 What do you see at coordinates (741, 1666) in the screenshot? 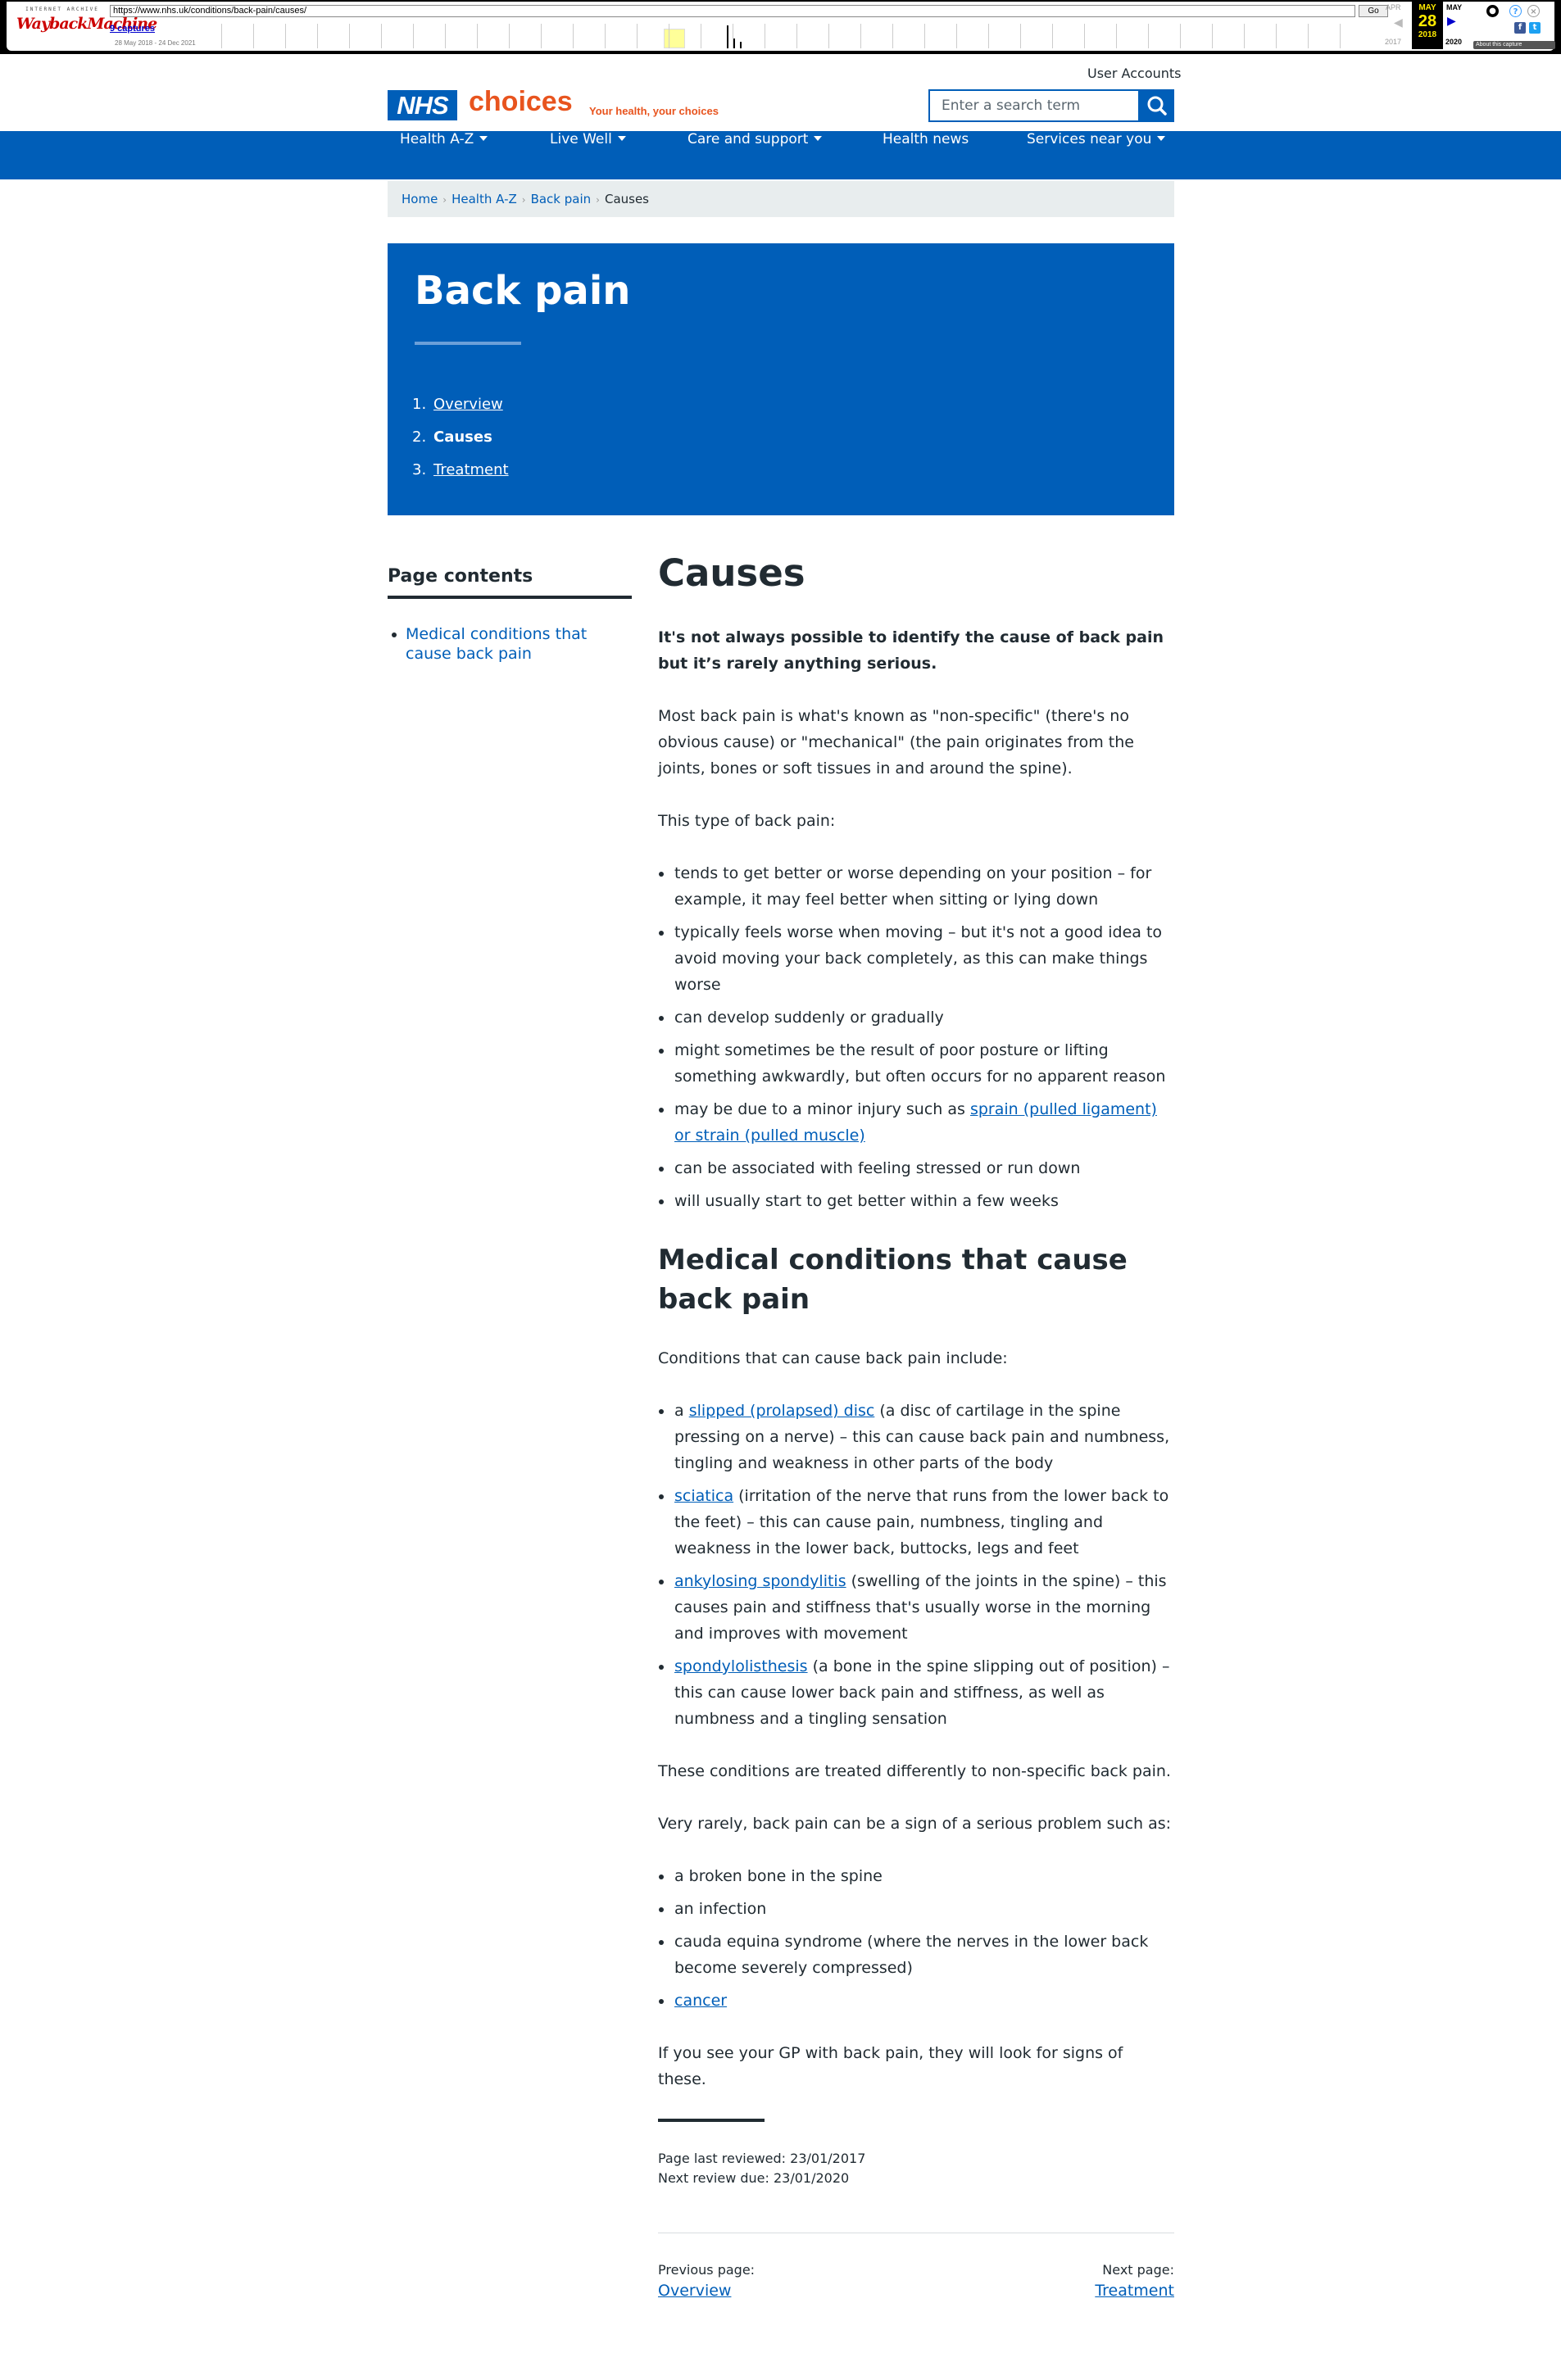
I see `spondylolisthesis-link: spondylolisthesis` at bounding box center [741, 1666].